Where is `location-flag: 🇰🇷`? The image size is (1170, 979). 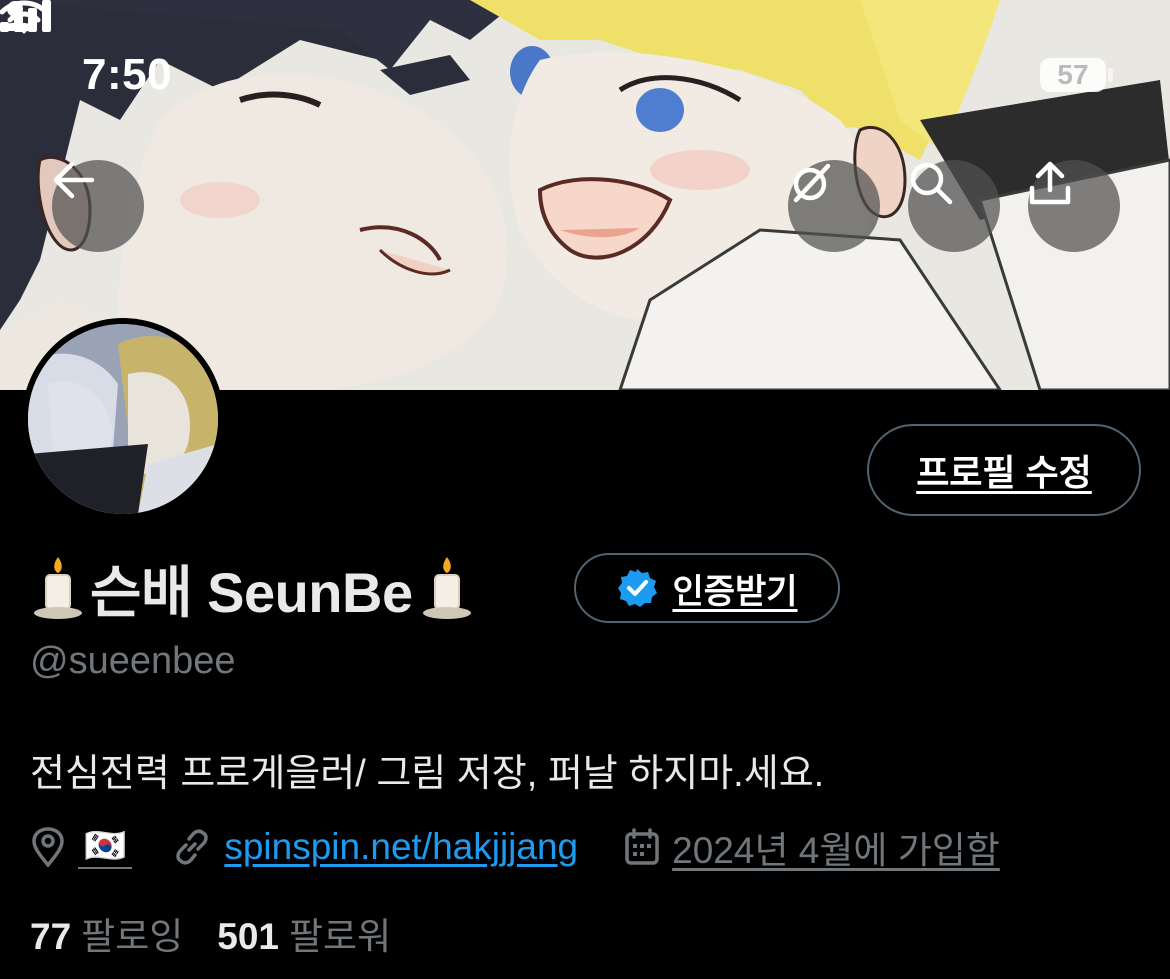 location-flag: 🇰🇷 is located at coordinates (105, 847).